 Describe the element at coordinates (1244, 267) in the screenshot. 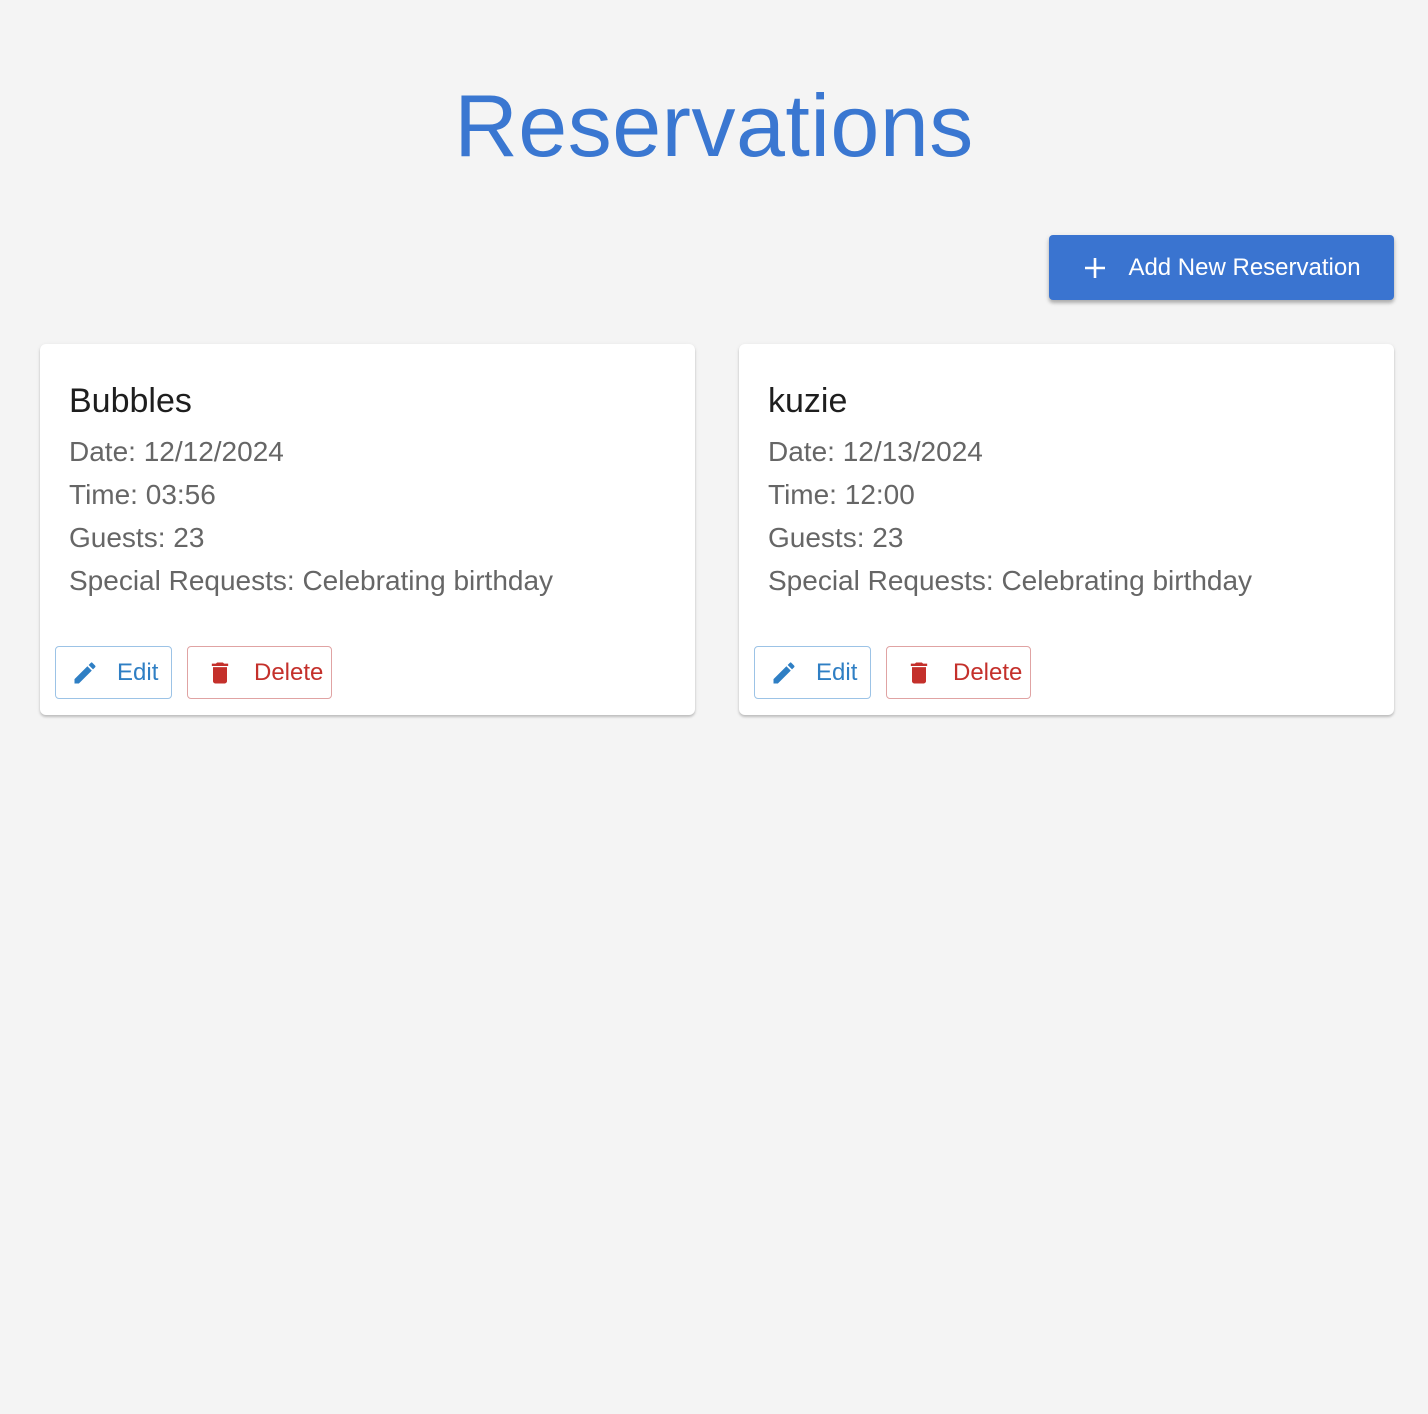

I see `add-reservation-label: Add New Reservation` at that location.